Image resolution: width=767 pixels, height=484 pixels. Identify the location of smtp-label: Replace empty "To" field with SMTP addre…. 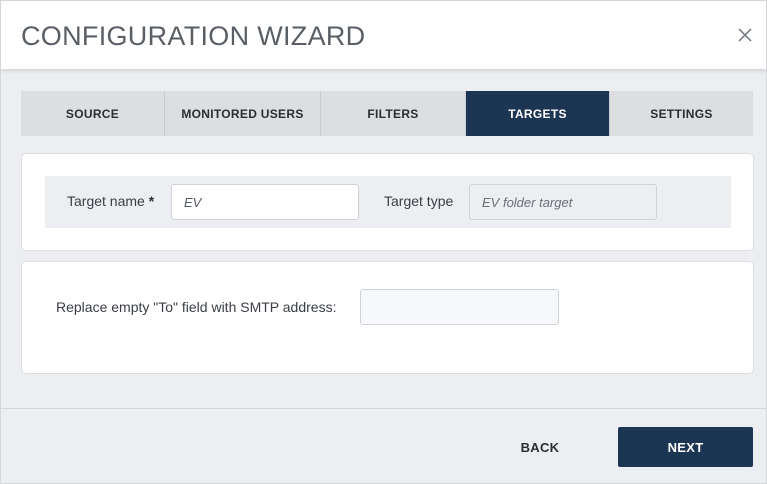
(196, 307).